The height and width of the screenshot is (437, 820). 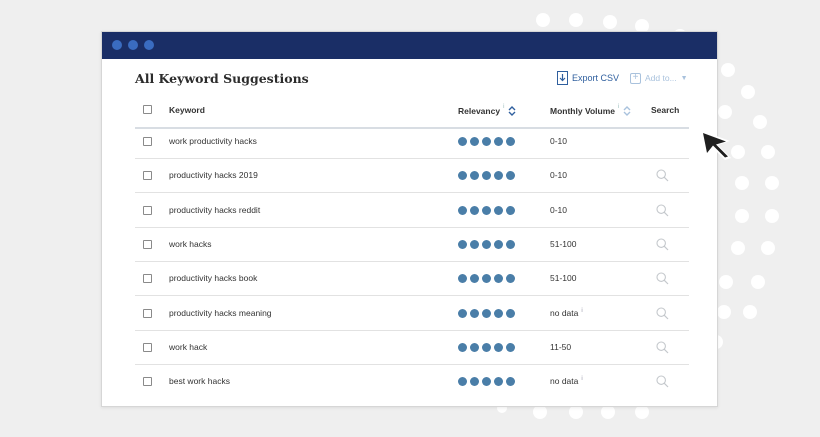 I want to click on column-header-monthly-volume: Monthly Volume i, so click(x=590, y=110).